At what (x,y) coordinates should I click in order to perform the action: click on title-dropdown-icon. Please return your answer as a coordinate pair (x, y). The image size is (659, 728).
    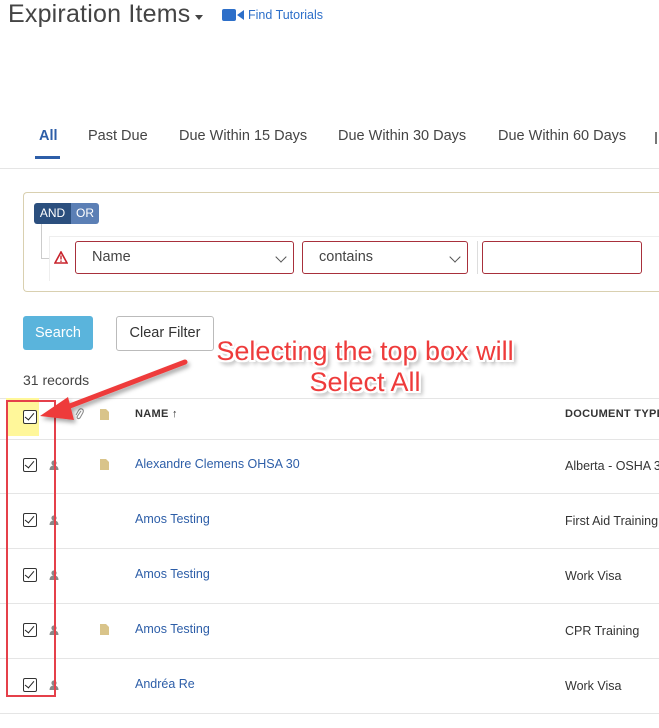
    Looking at the image, I should click on (199, 17).